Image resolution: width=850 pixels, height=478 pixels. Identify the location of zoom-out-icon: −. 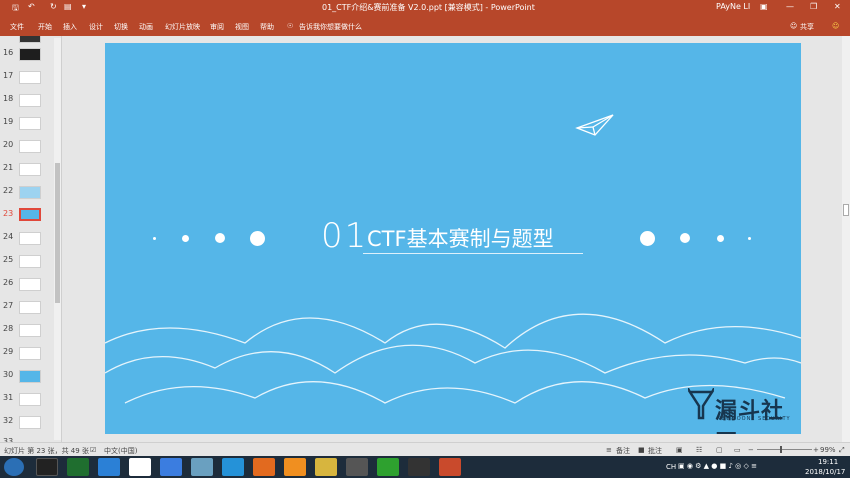
(751, 450).